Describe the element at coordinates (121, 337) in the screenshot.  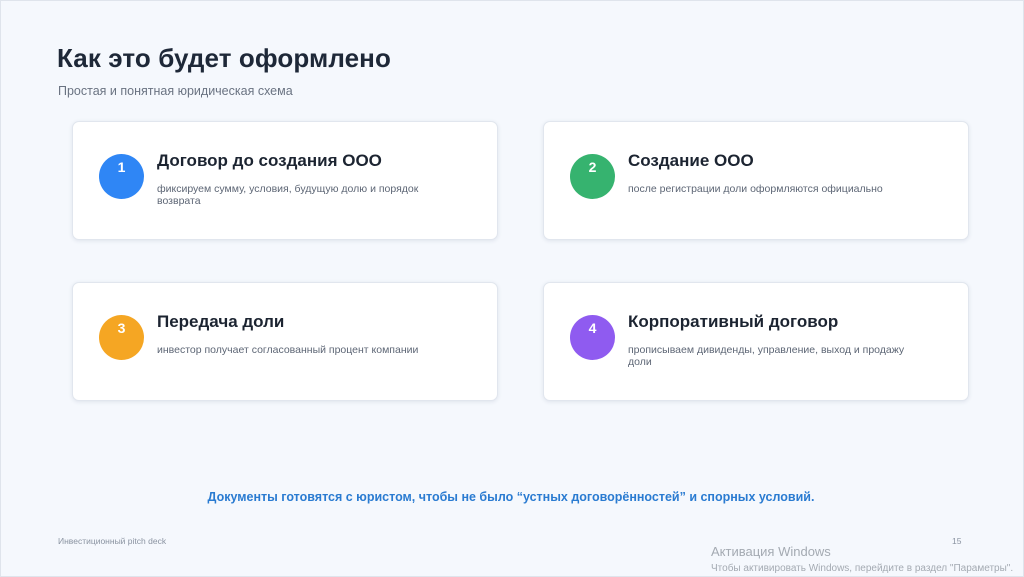
I see `step-number-badge: 3` at that location.